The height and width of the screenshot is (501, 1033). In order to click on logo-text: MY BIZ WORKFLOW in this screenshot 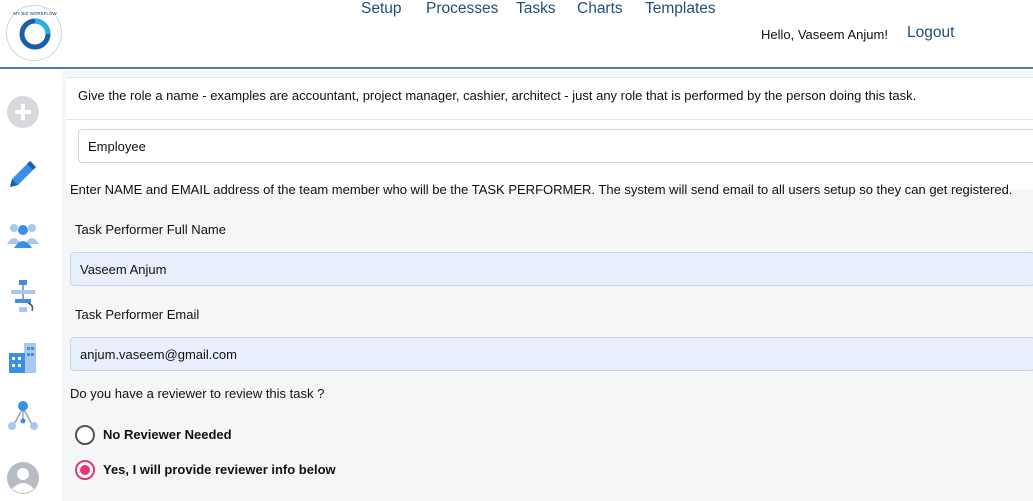, I will do `click(35, 13)`.